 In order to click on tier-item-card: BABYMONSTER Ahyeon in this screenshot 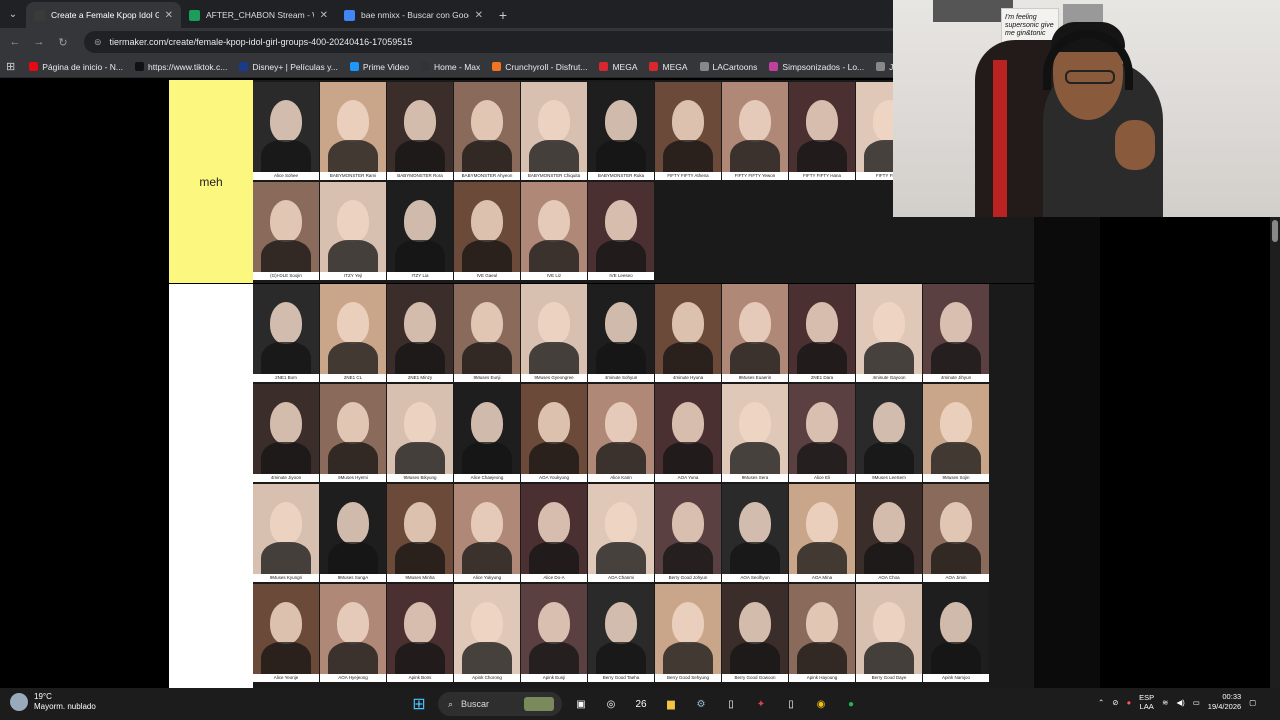, I will do `click(487, 131)`.